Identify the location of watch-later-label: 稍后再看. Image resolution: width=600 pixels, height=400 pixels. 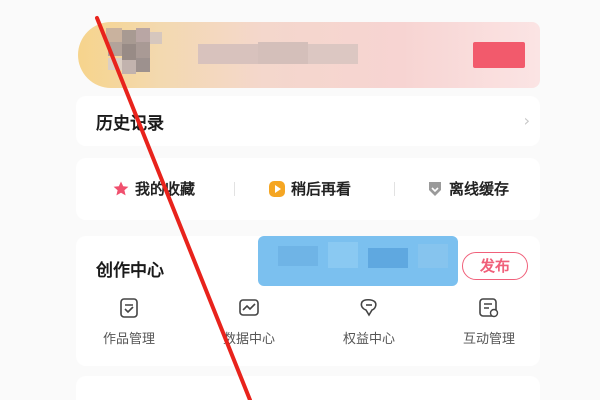
(321, 189).